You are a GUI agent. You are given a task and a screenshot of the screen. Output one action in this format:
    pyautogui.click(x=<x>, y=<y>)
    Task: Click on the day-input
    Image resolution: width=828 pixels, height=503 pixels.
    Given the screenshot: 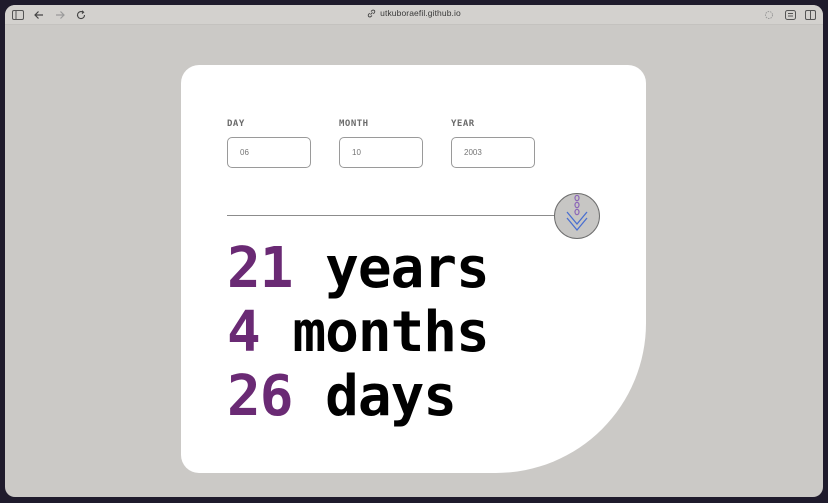 What is the action you would take?
    pyautogui.click(x=269, y=152)
    